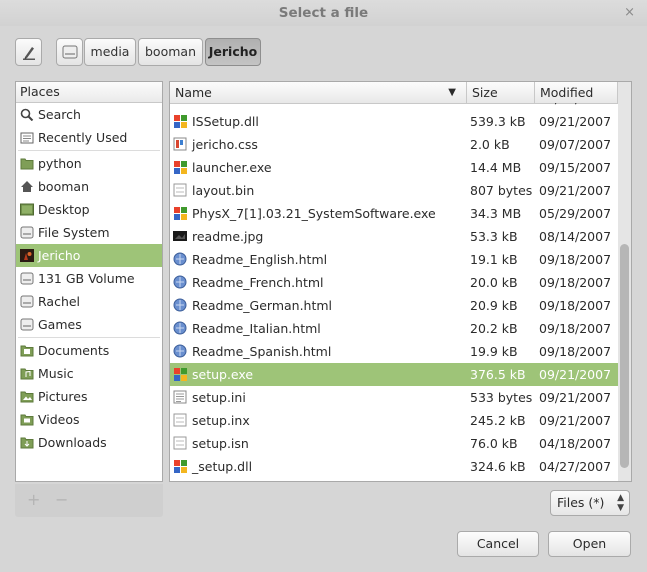  What do you see at coordinates (494, 236) in the screenshot?
I see `file-size: 53.3 kB` at bounding box center [494, 236].